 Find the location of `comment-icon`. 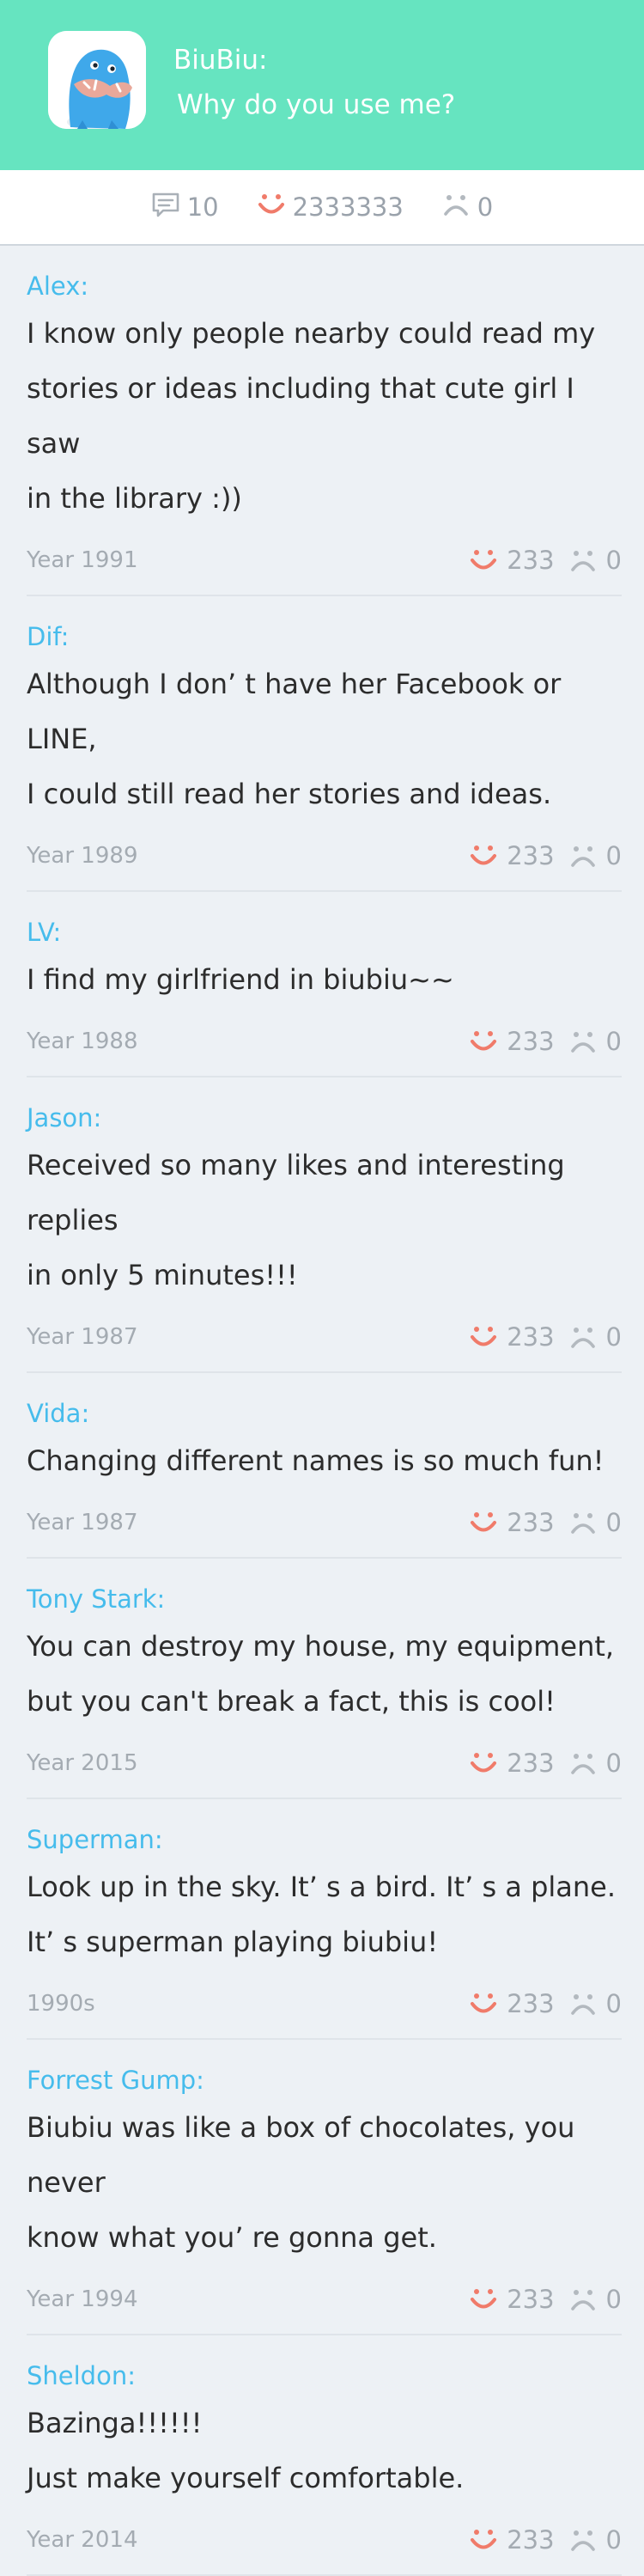

comment-icon is located at coordinates (165, 207).